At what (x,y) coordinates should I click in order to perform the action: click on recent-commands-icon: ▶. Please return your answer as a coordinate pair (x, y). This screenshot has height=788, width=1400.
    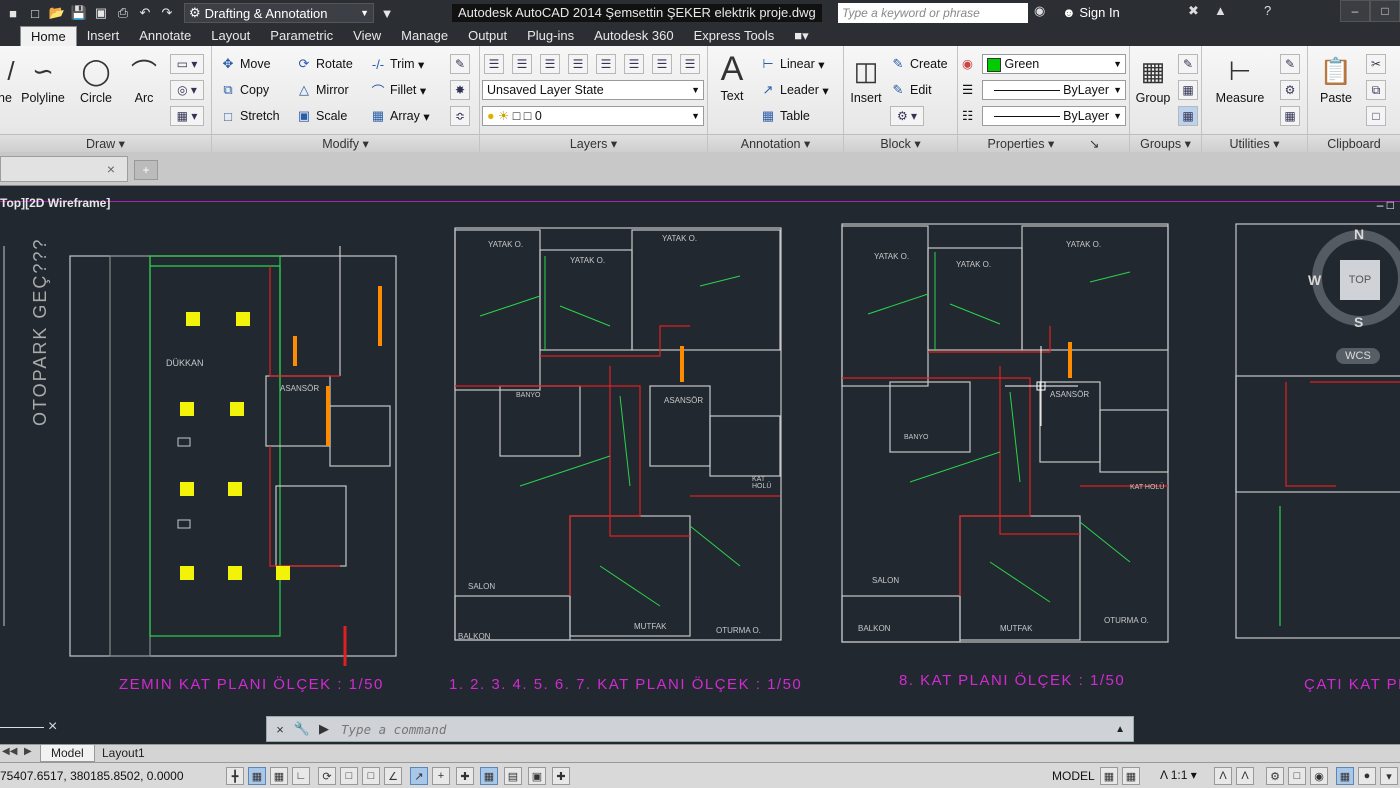
    Looking at the image, I should click on (324, 729).